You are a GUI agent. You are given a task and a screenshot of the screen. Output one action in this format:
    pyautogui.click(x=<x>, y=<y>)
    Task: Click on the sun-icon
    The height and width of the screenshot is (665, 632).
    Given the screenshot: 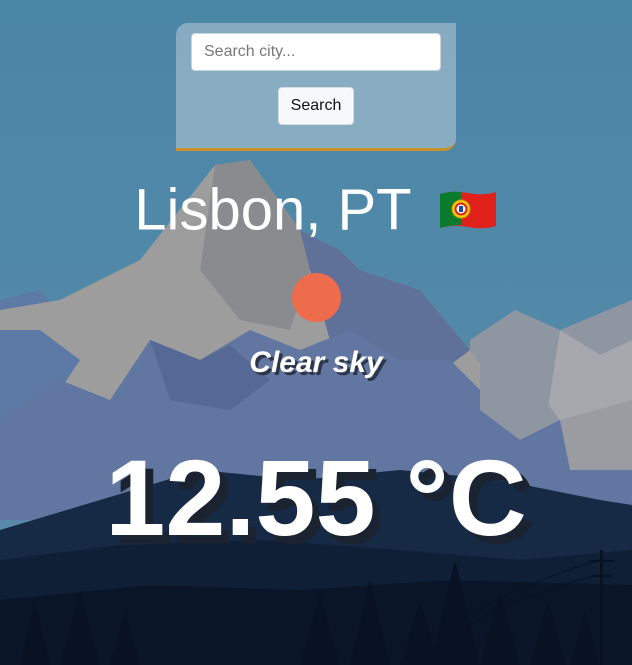 What is the action you would take?
    pyautogui.click(x=316, y=297)
    